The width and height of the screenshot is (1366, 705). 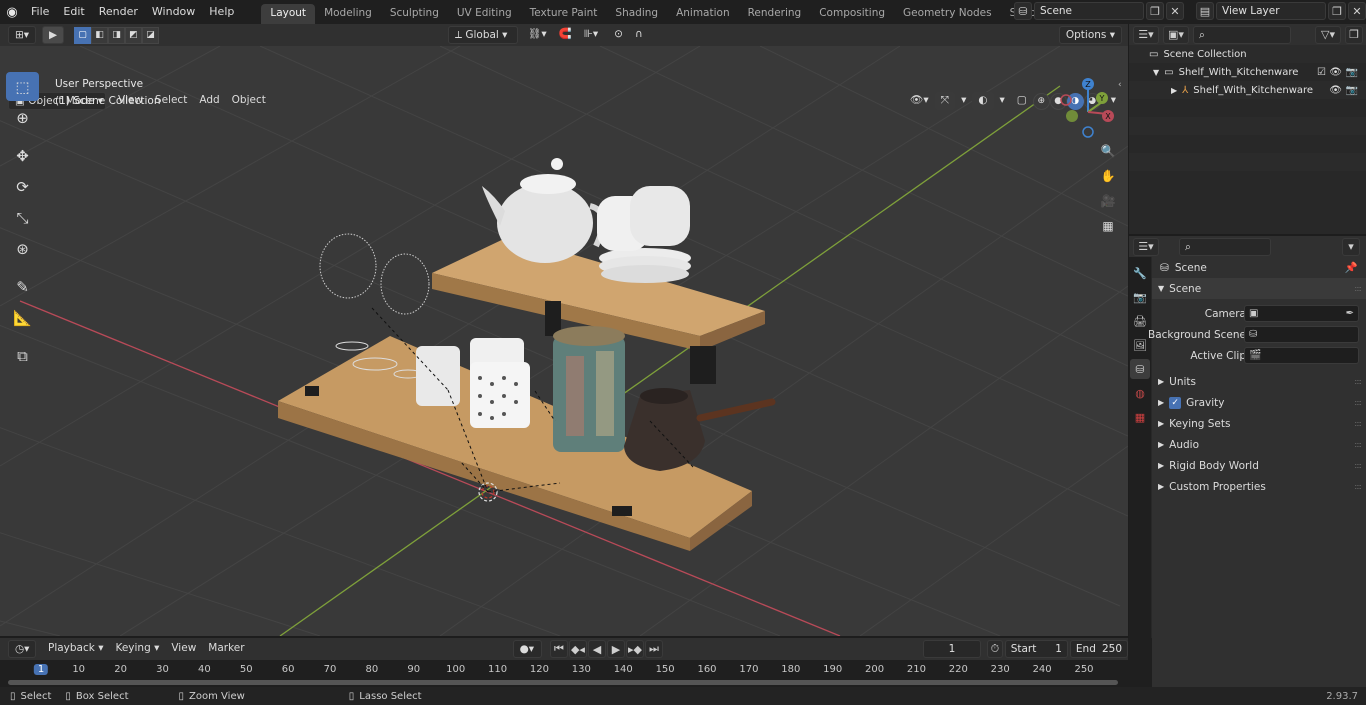 I want to click on sidebar-toggle-icon: ‹, so click(x=1120, y=85).